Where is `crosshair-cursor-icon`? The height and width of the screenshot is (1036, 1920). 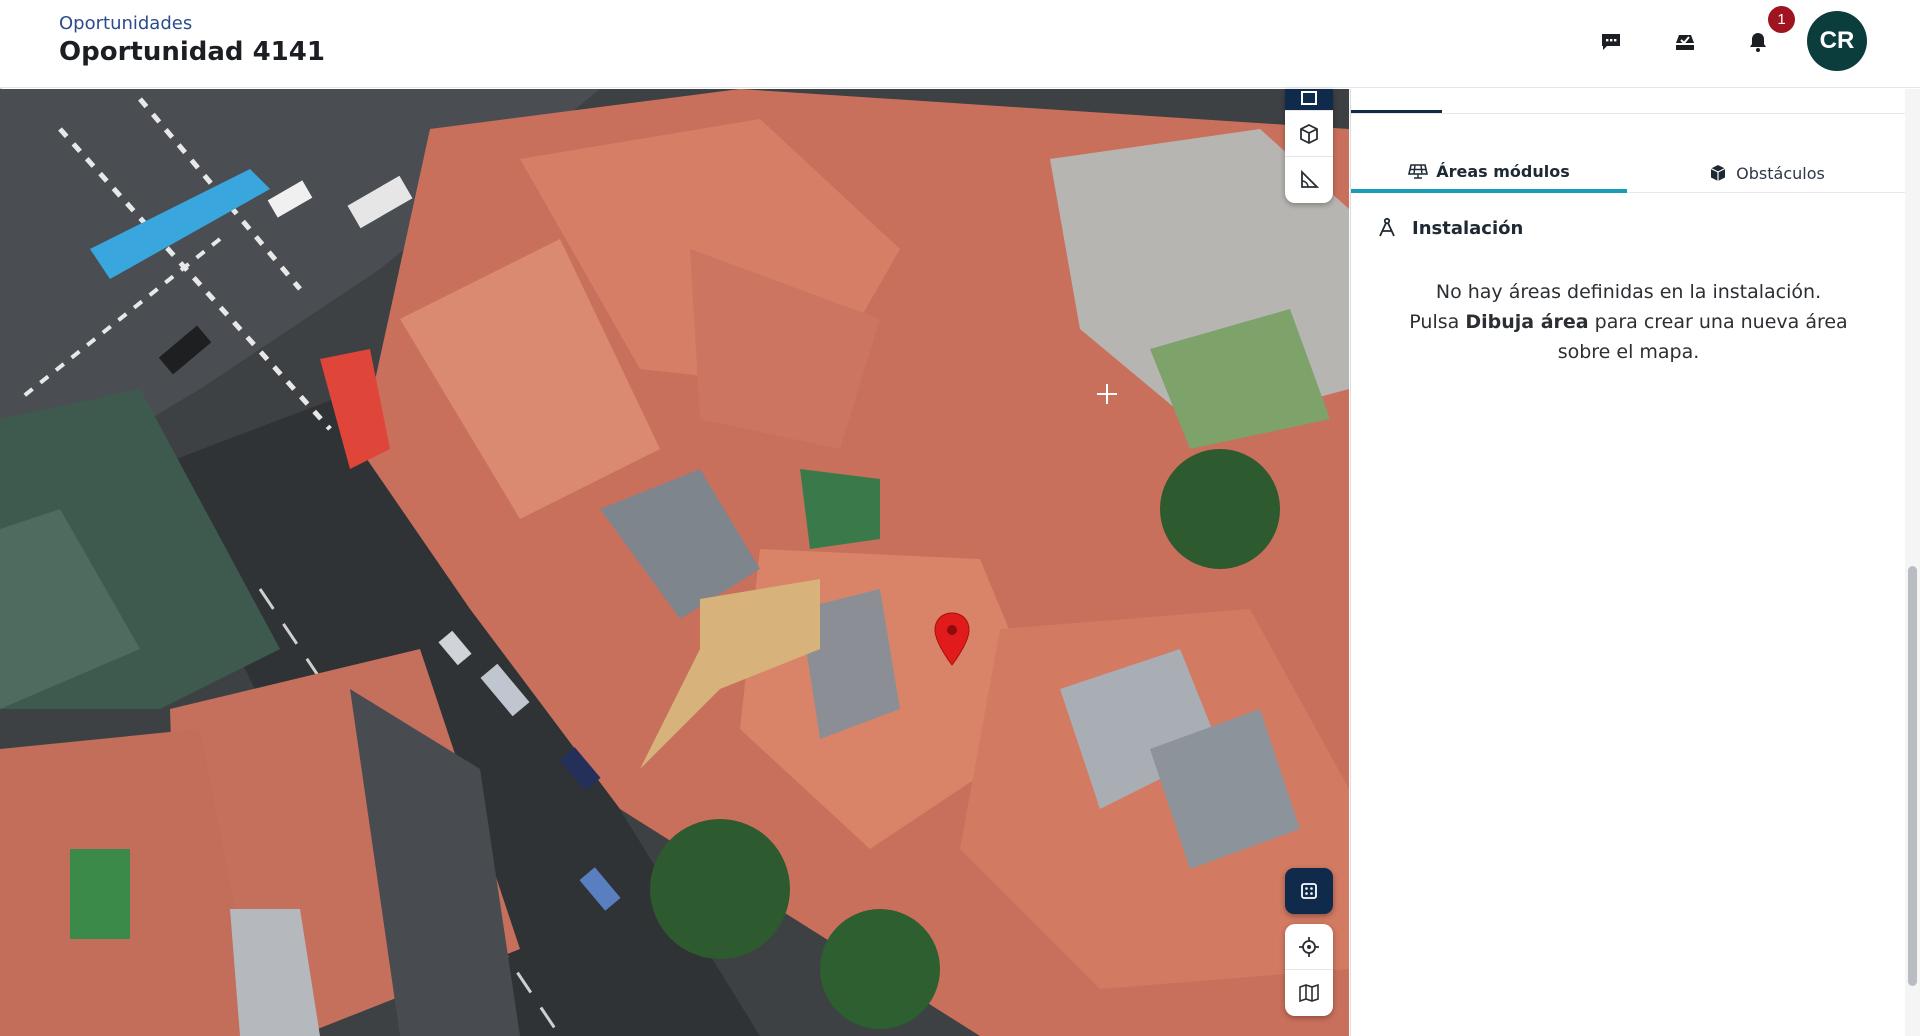
crosshair-cursor-icon is located at coordinates (1107, 394).